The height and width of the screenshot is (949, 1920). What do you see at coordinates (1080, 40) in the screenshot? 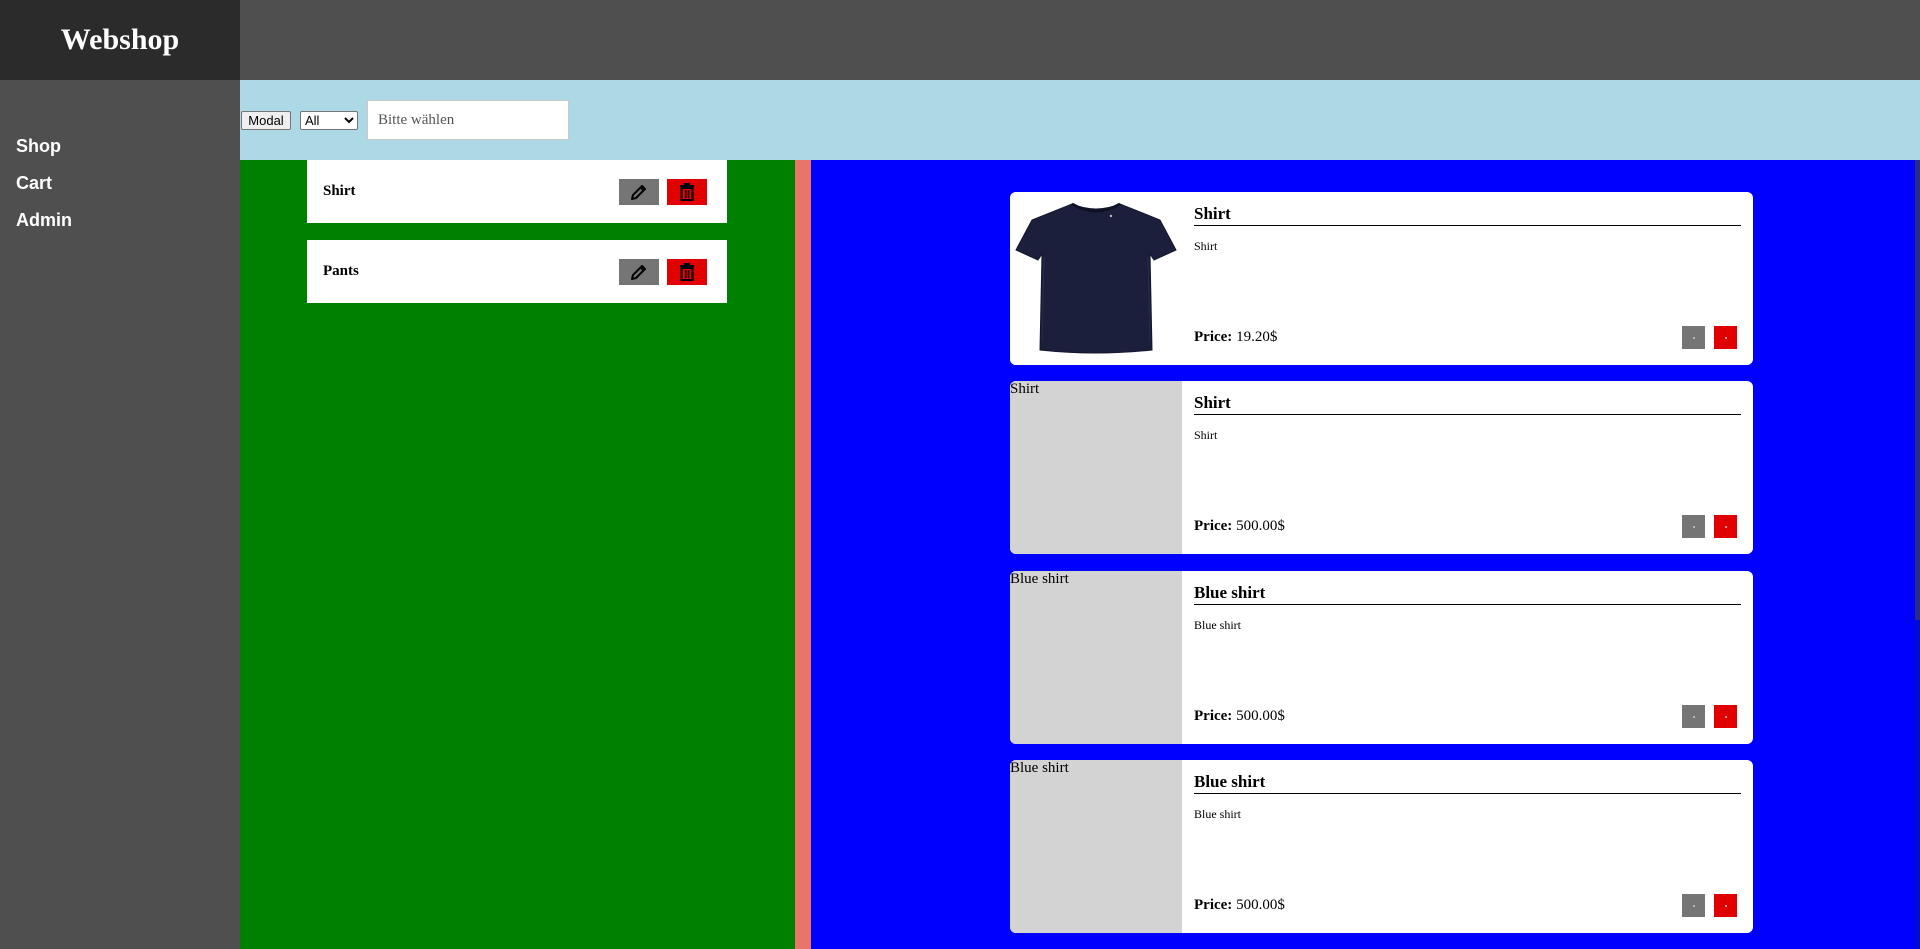
I see `top-bar` at bounding box center [1080, 40].